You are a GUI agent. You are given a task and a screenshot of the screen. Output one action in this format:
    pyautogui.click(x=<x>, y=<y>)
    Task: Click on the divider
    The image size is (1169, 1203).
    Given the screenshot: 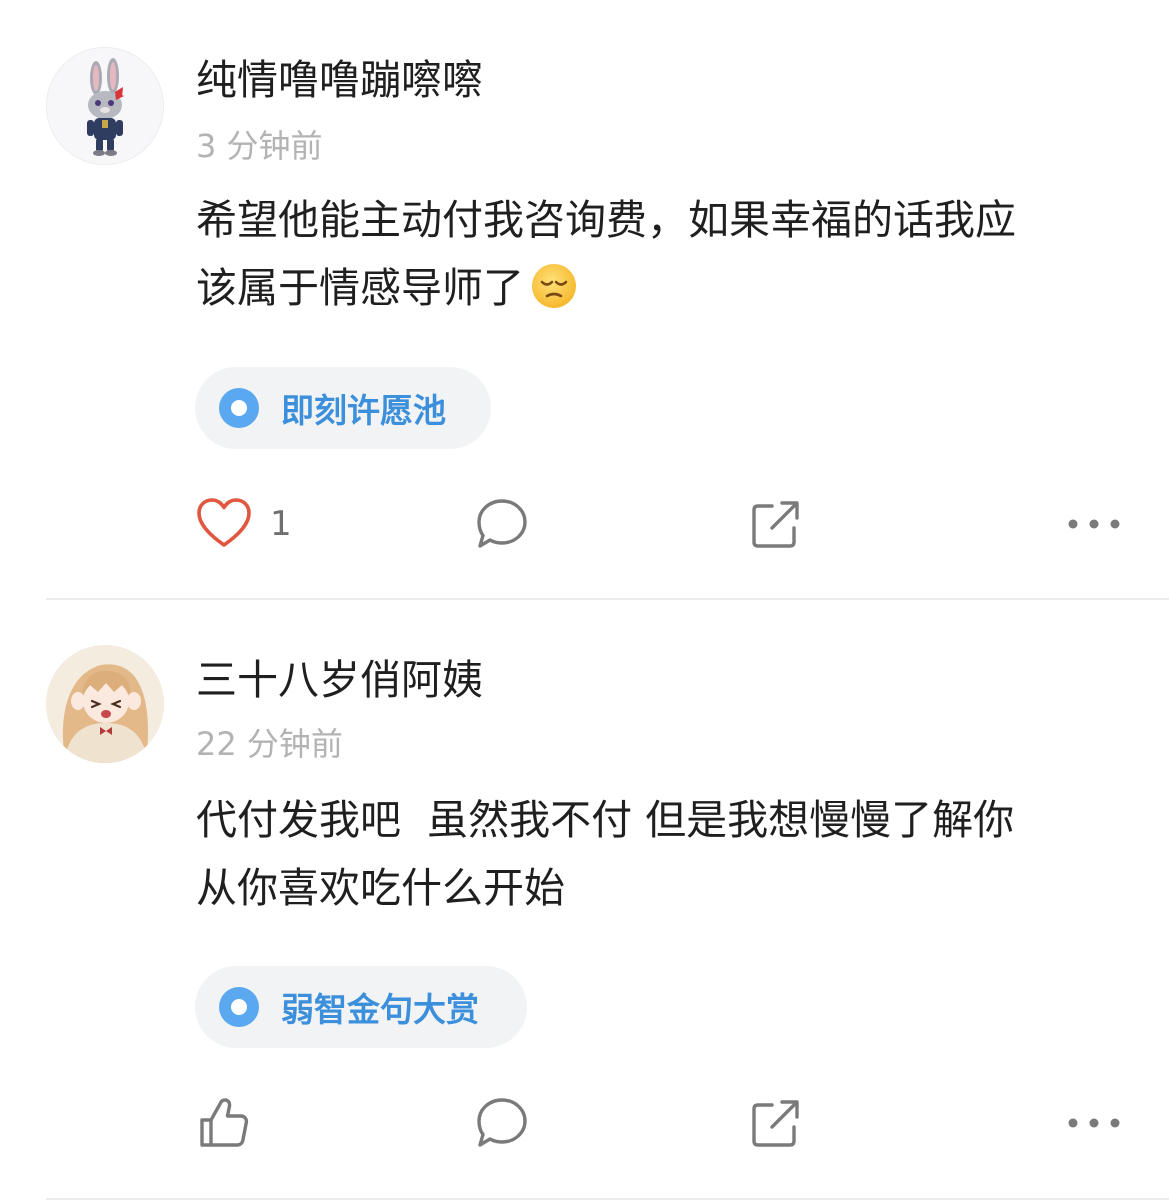 What is the action you would take?
    pyautogui.click(x=607, y=1199)
    